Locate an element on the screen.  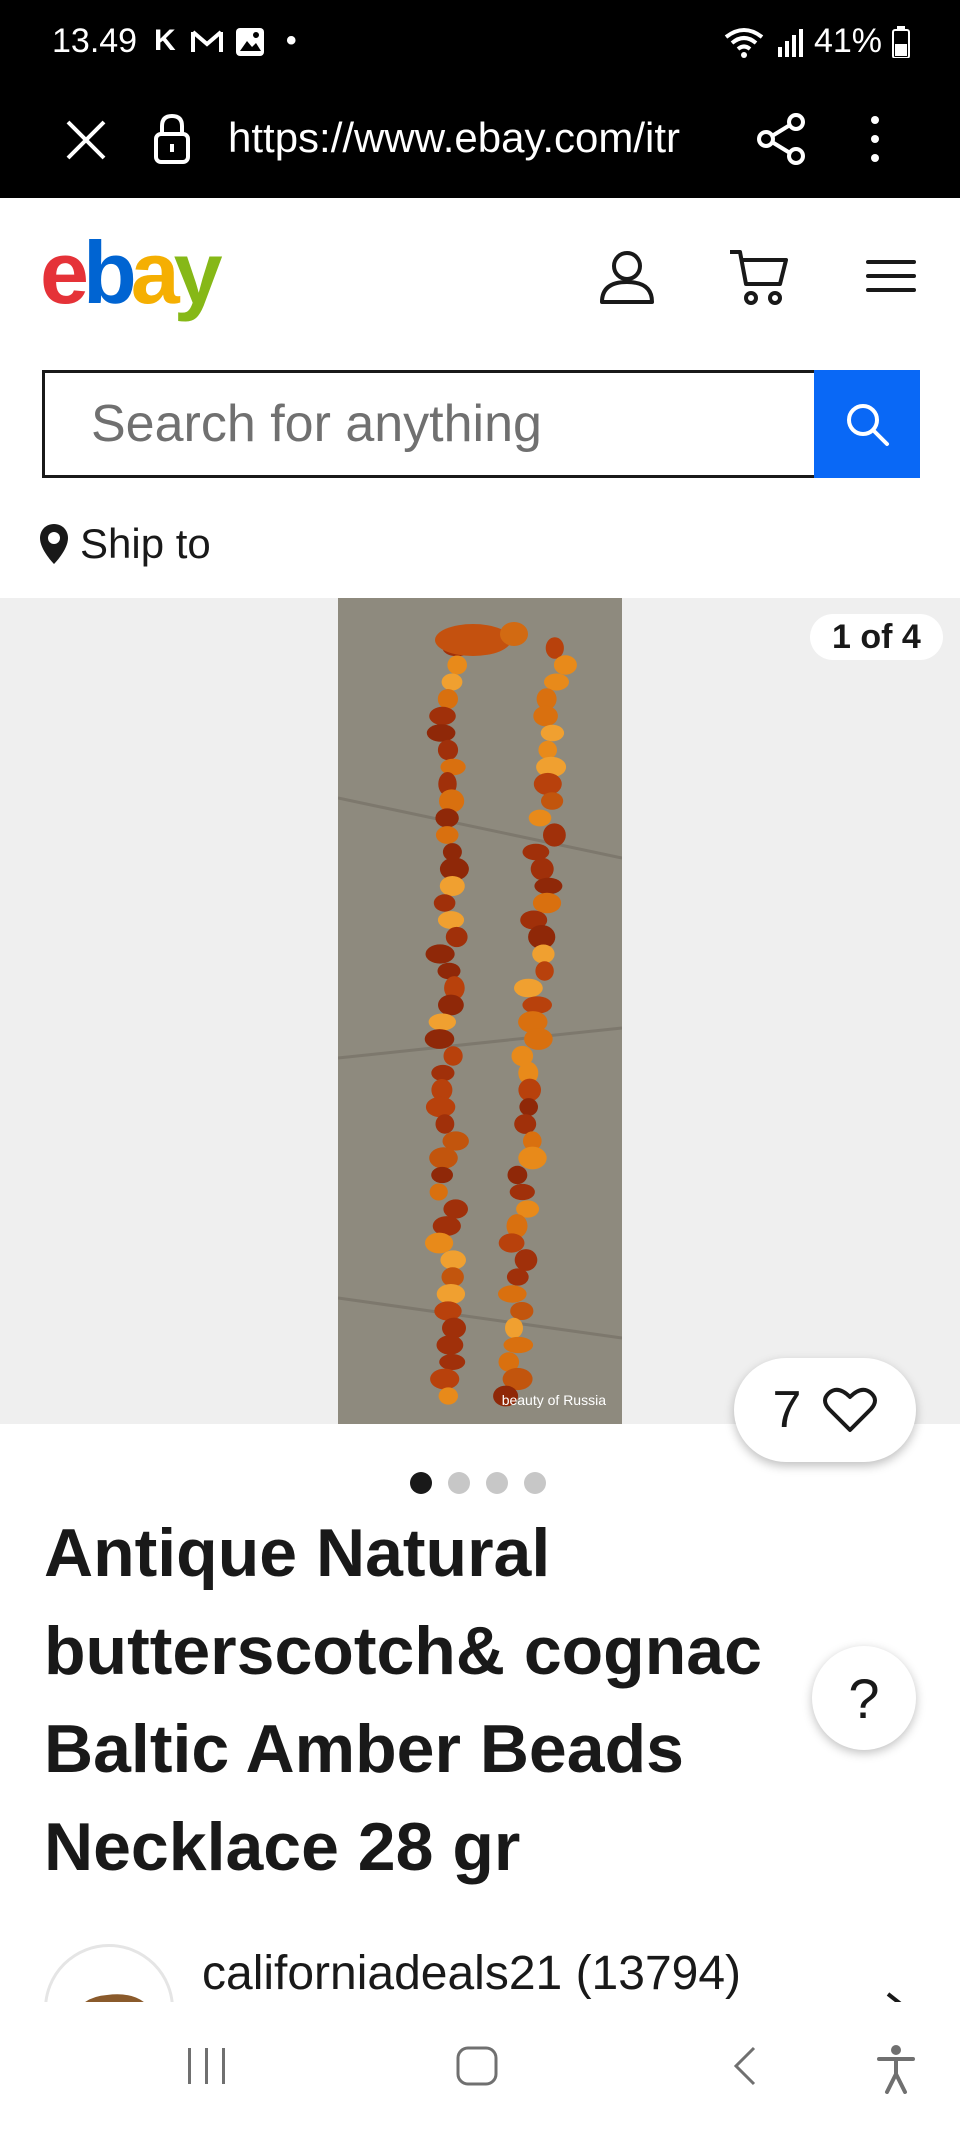
gmail-icon is located at coordinates (207, 41).